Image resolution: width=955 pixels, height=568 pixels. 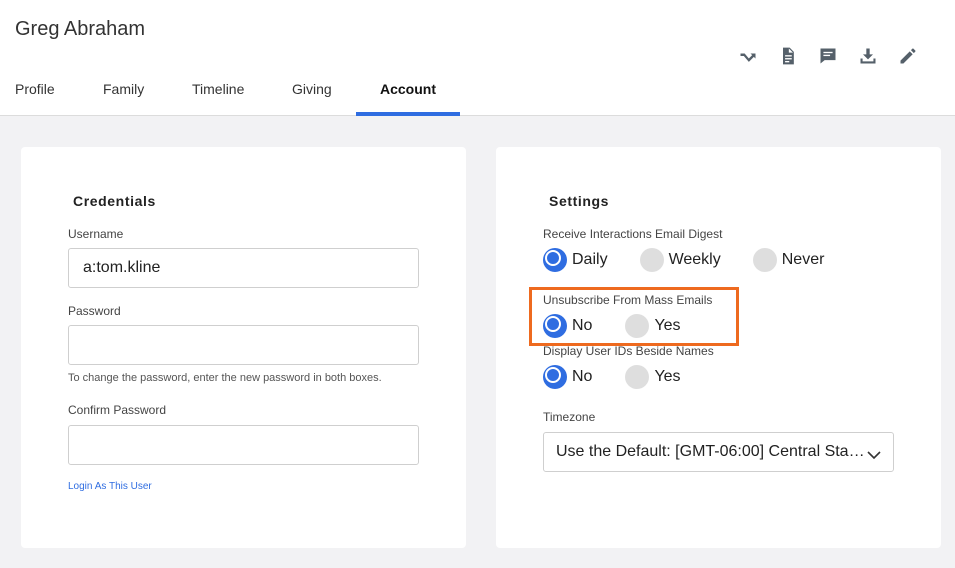 What do you see at coordinates (828, 56) in the screenshot?
I see `comment-icon` at bounding box center [828, 56].